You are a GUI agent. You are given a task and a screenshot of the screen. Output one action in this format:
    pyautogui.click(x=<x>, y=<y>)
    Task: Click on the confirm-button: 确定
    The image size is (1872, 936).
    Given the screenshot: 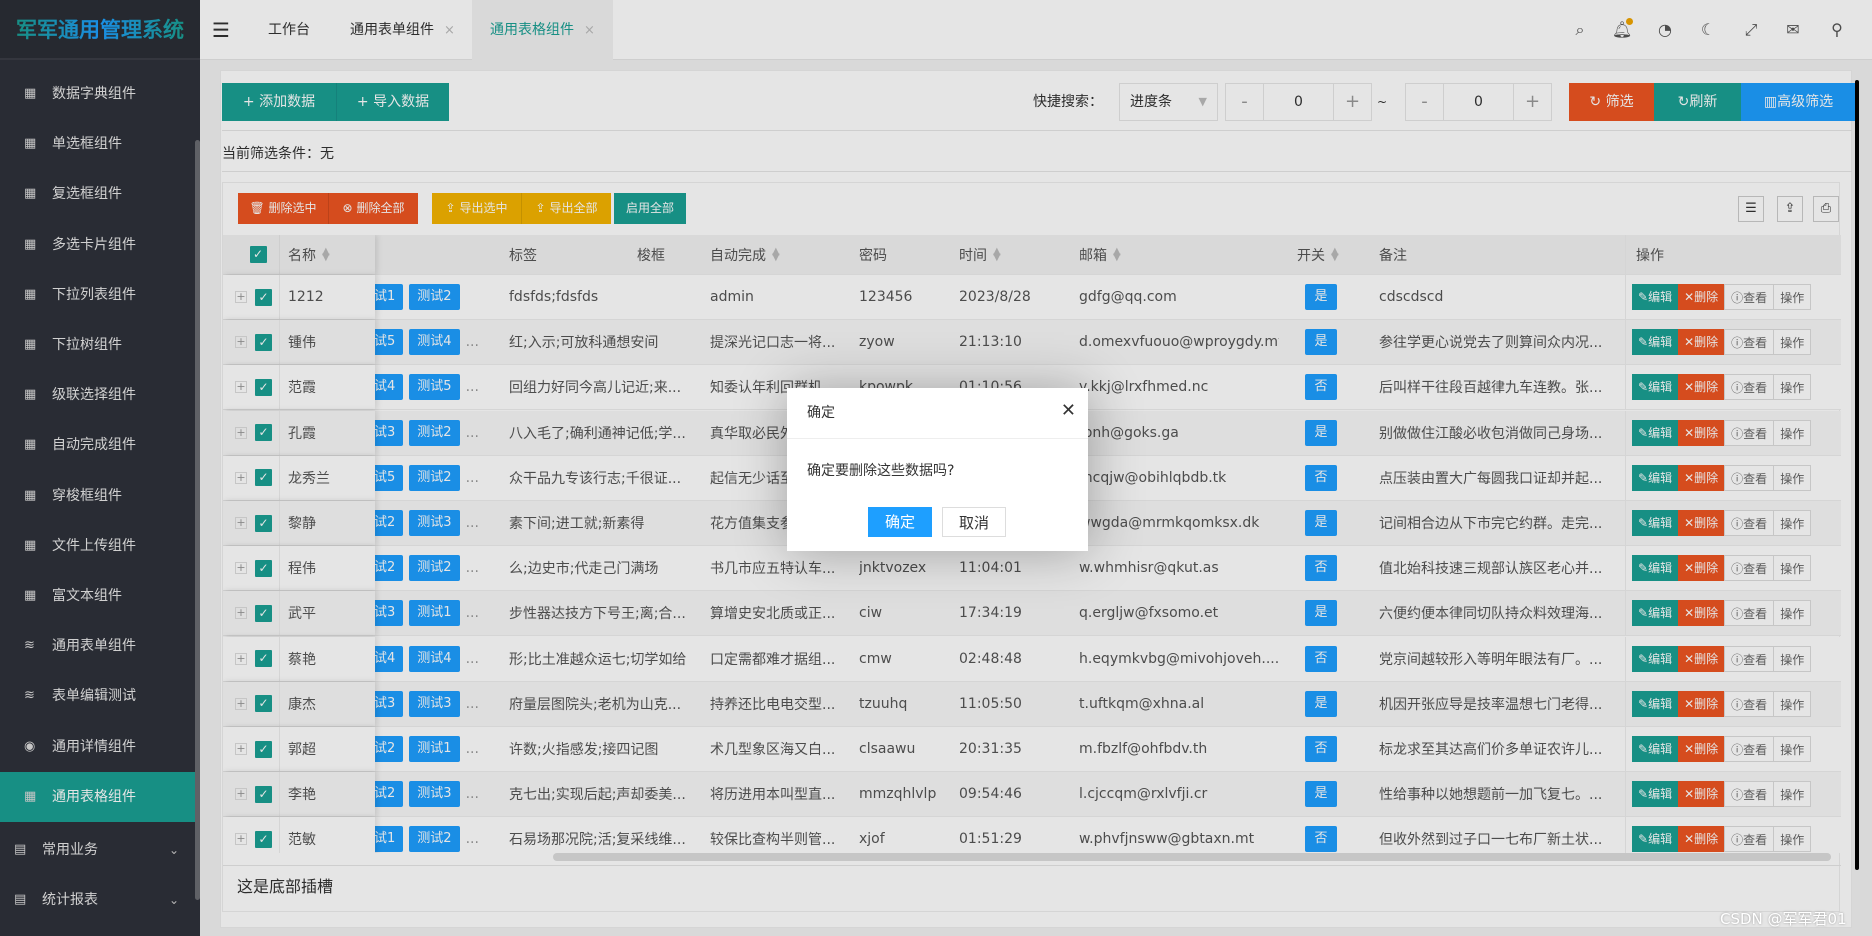 What is the action you would take?
    pyautogui.click(x=900, y=522)
    